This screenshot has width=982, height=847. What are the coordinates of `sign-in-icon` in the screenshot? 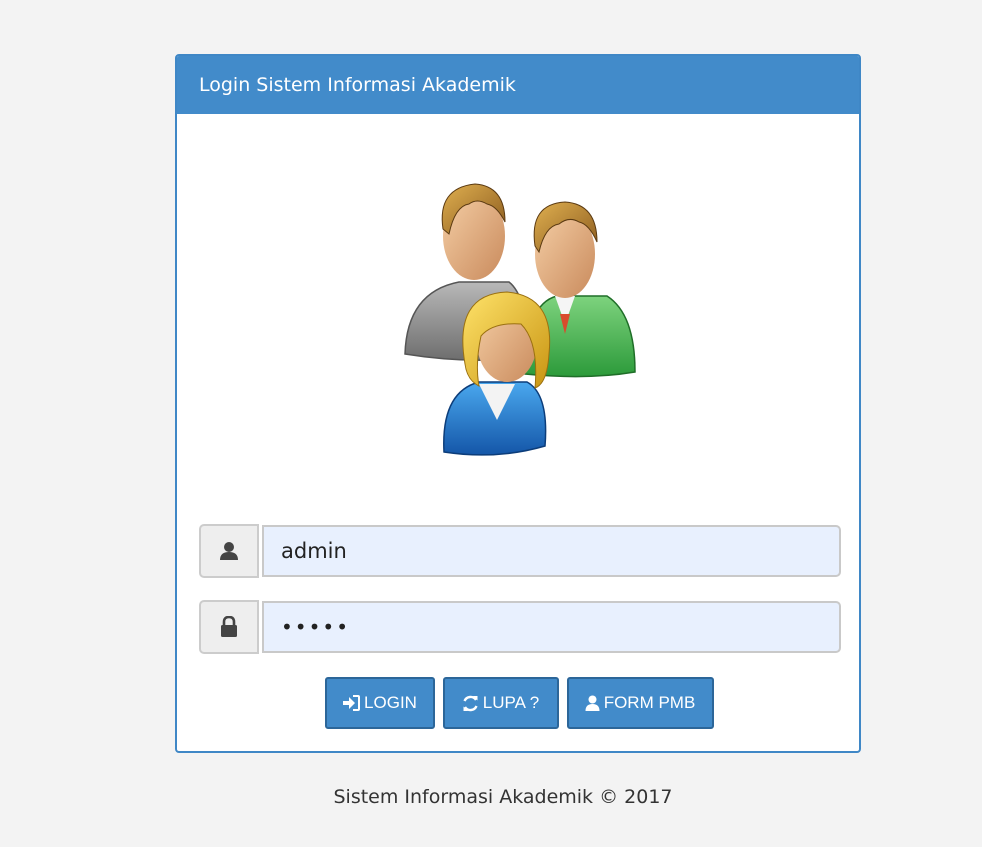 It's located at (352, 703).